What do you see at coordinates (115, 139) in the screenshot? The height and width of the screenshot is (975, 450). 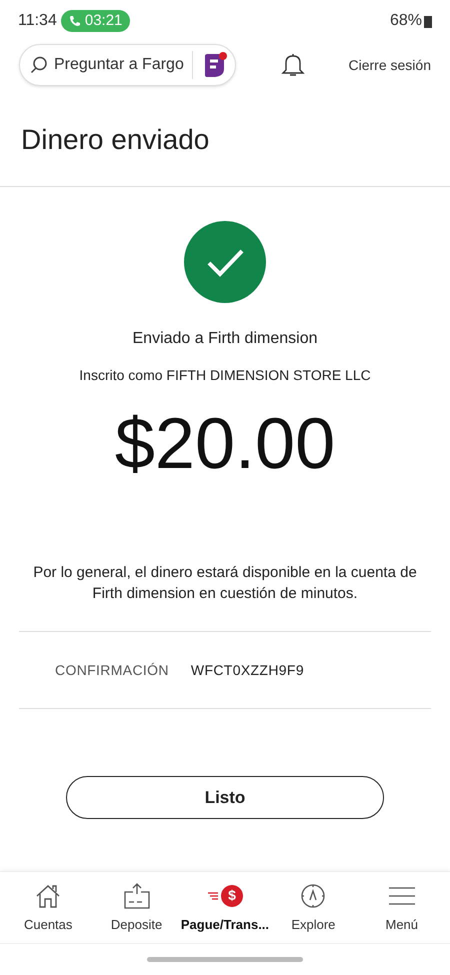 I see `page-title: Dinero enviado` at bounding box center [115, 139].